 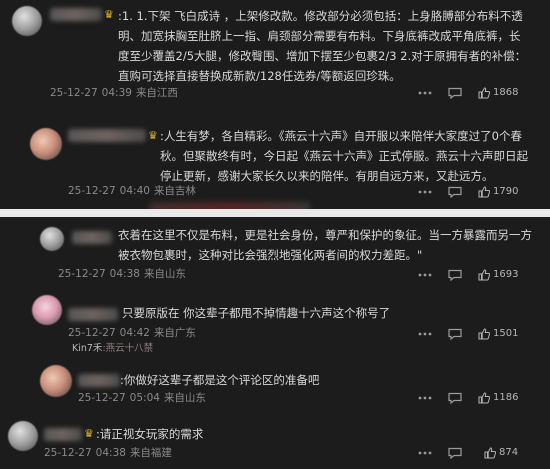 I want to click on comment-time: 04:42, so click(x=134, y=333).